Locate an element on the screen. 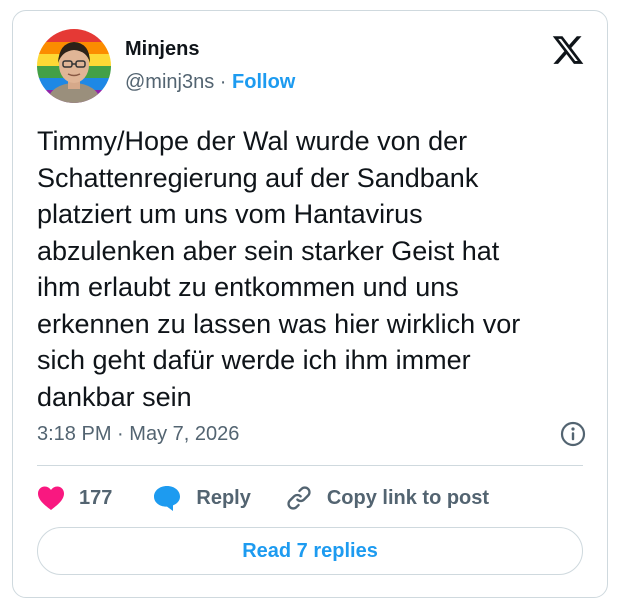 The width and height of the screenshot is (620, 610). author-handle: @minj3ns is located at coordinates (169, 82).